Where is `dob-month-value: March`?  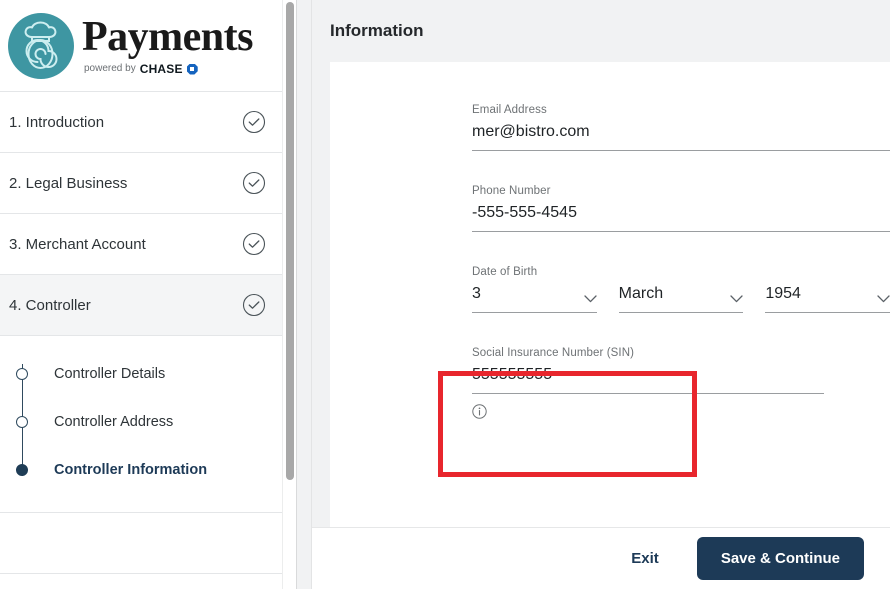 dob-month-value: March is located at coordinates (641, 293).